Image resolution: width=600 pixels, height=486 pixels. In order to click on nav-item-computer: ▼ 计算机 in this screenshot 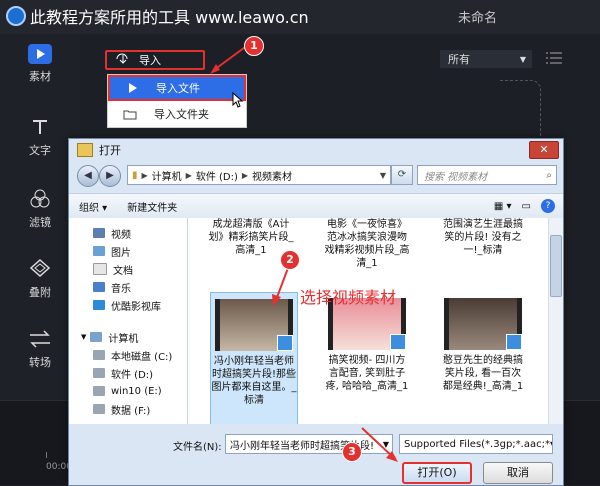, I will do `click(128, 337)`.